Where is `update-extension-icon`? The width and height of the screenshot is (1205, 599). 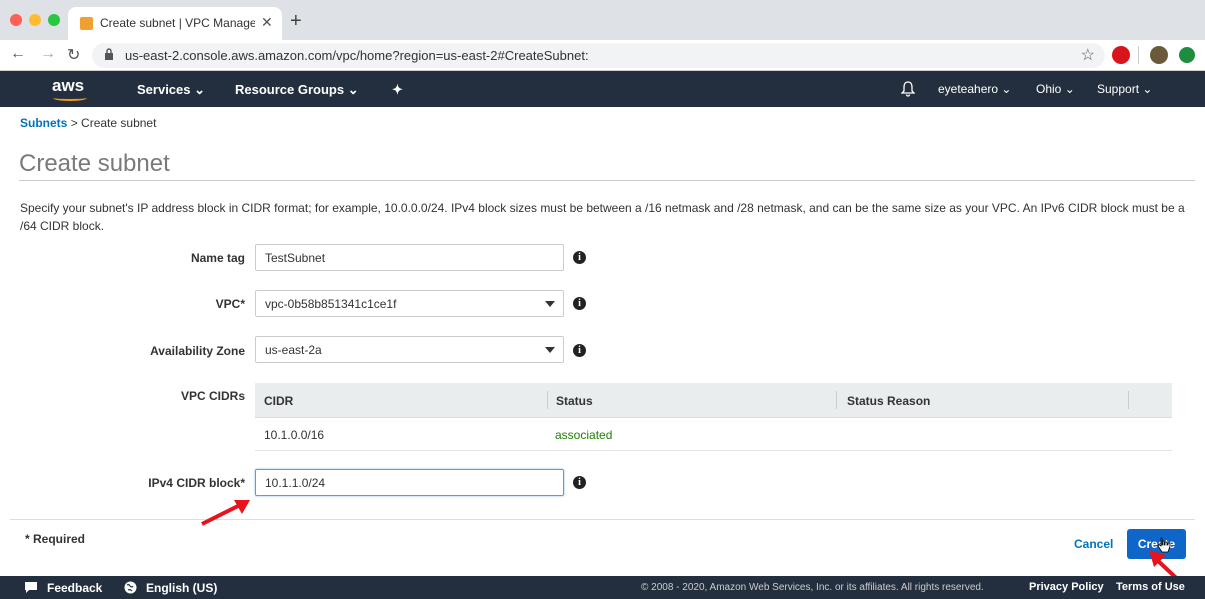
update-extension-icon is located at coordinates (1187, 55).